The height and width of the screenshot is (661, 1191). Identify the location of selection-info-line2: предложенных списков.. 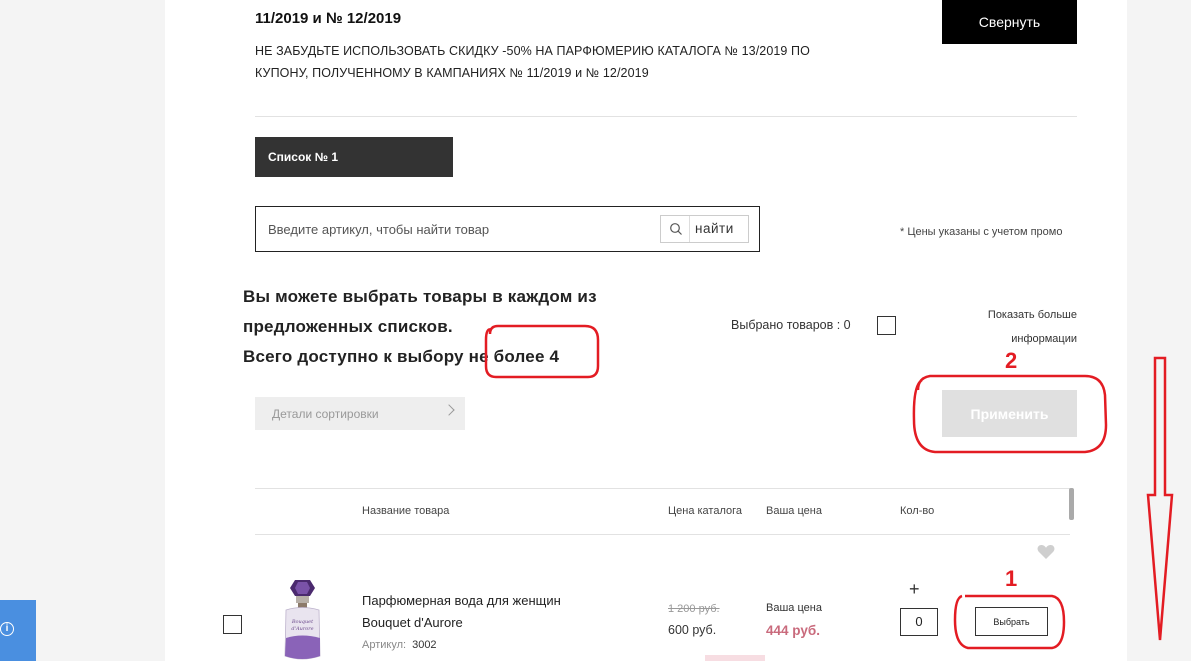
(348, 326).